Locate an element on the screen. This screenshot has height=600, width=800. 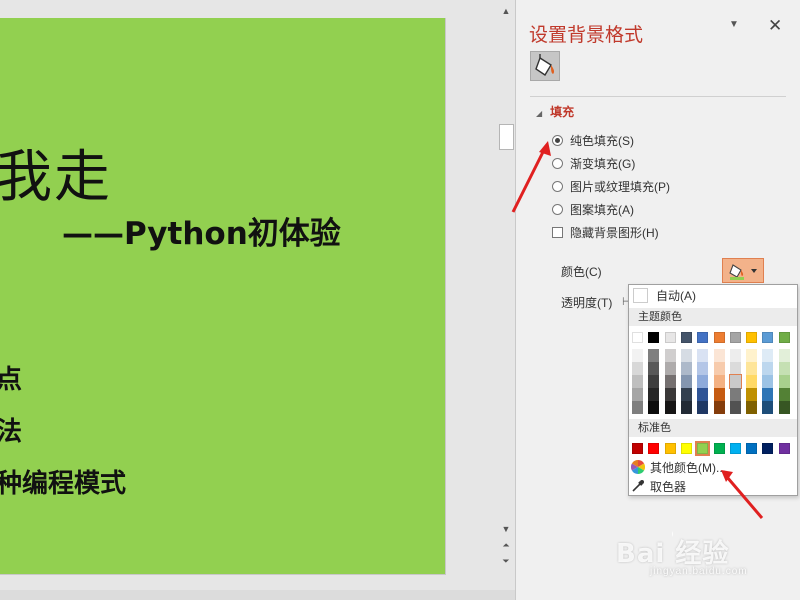
previous-slide-icon: ⏶ is located at coordinates (506, 547).